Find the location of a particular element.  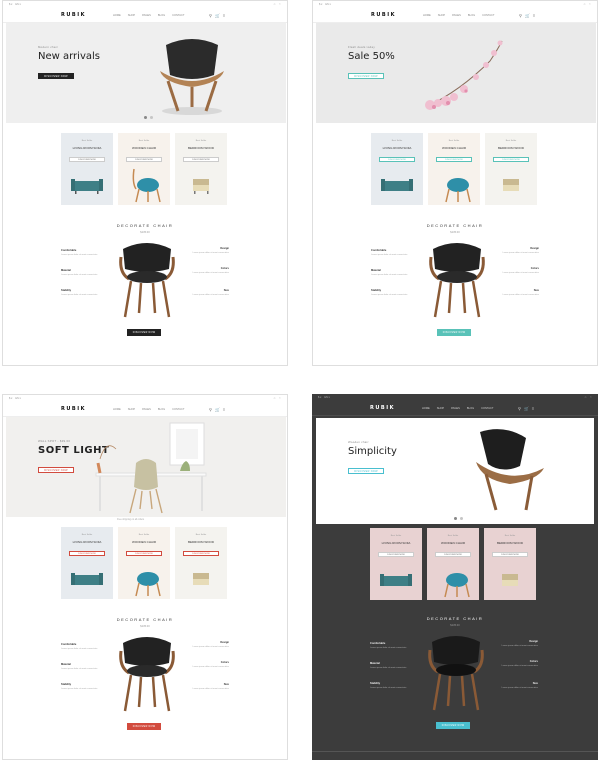

top-bar: $ ▾ EN ▾ ☺ ♡ is located at coordinates (455, 4).